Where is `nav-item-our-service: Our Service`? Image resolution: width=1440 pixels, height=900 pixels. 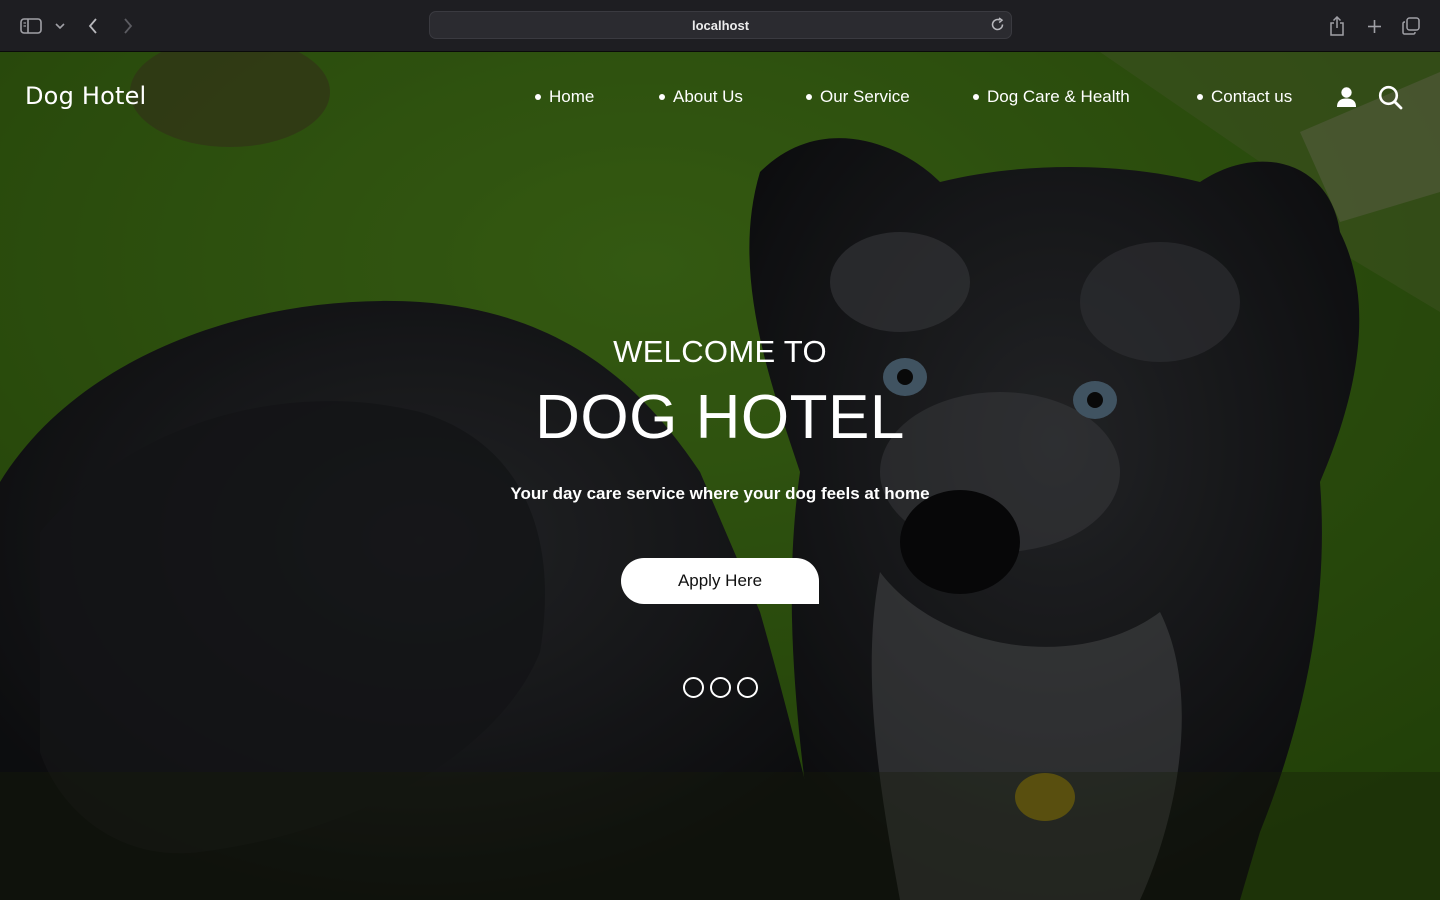 nav-item-our-service: Our Service is located at coordinates (858, 97).